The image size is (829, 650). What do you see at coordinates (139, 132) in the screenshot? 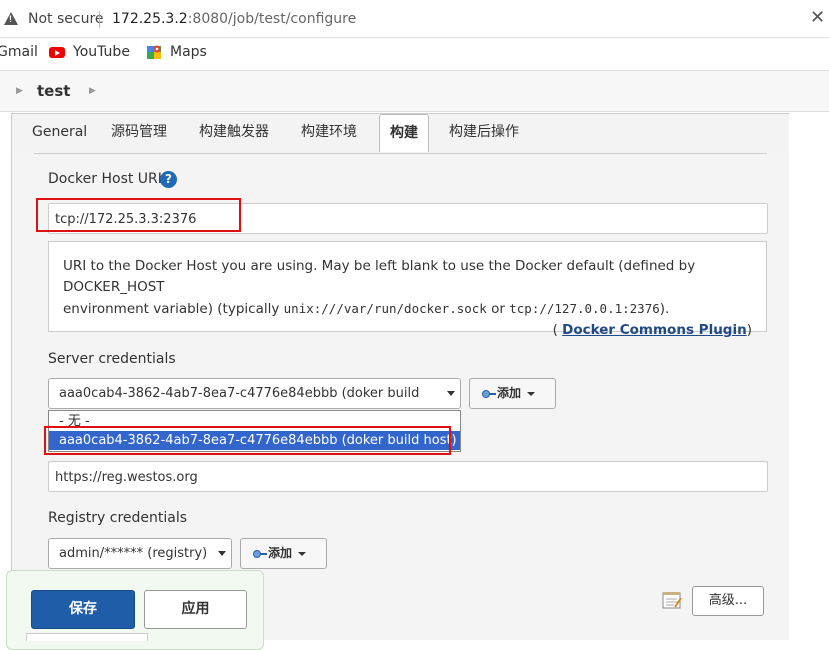
I see `tab-source-management: 源码管理` at bounding box center [139, 132].